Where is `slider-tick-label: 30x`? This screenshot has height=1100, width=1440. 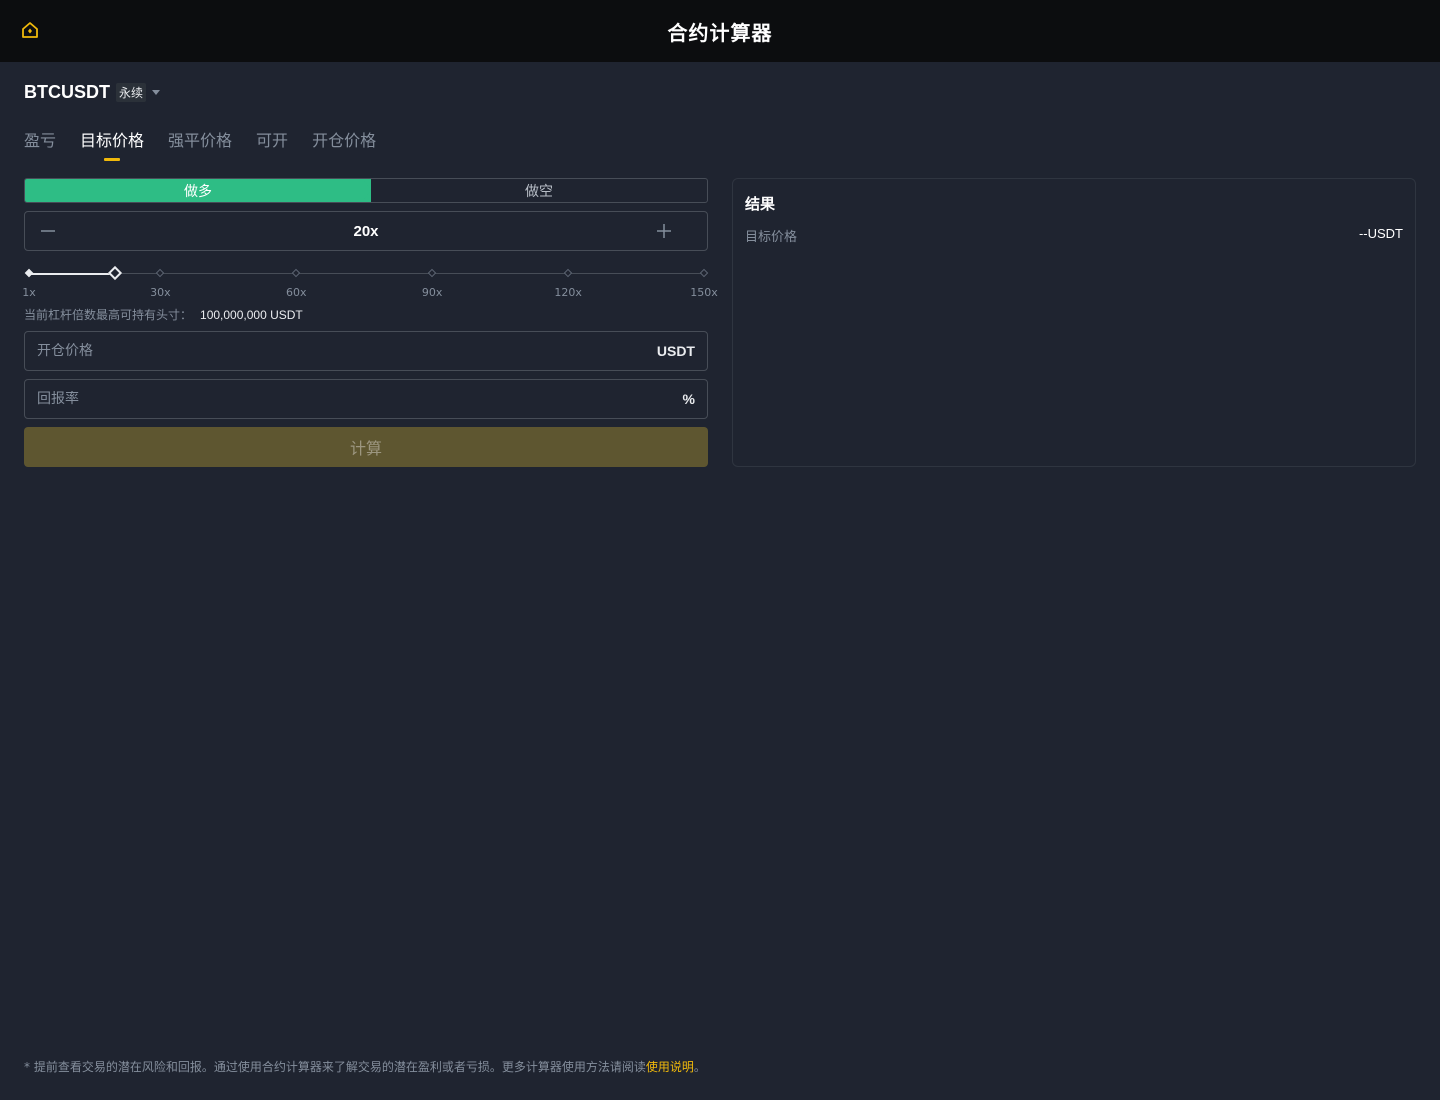 slider-tick-label: 30x is located at coordinates (160, 292).